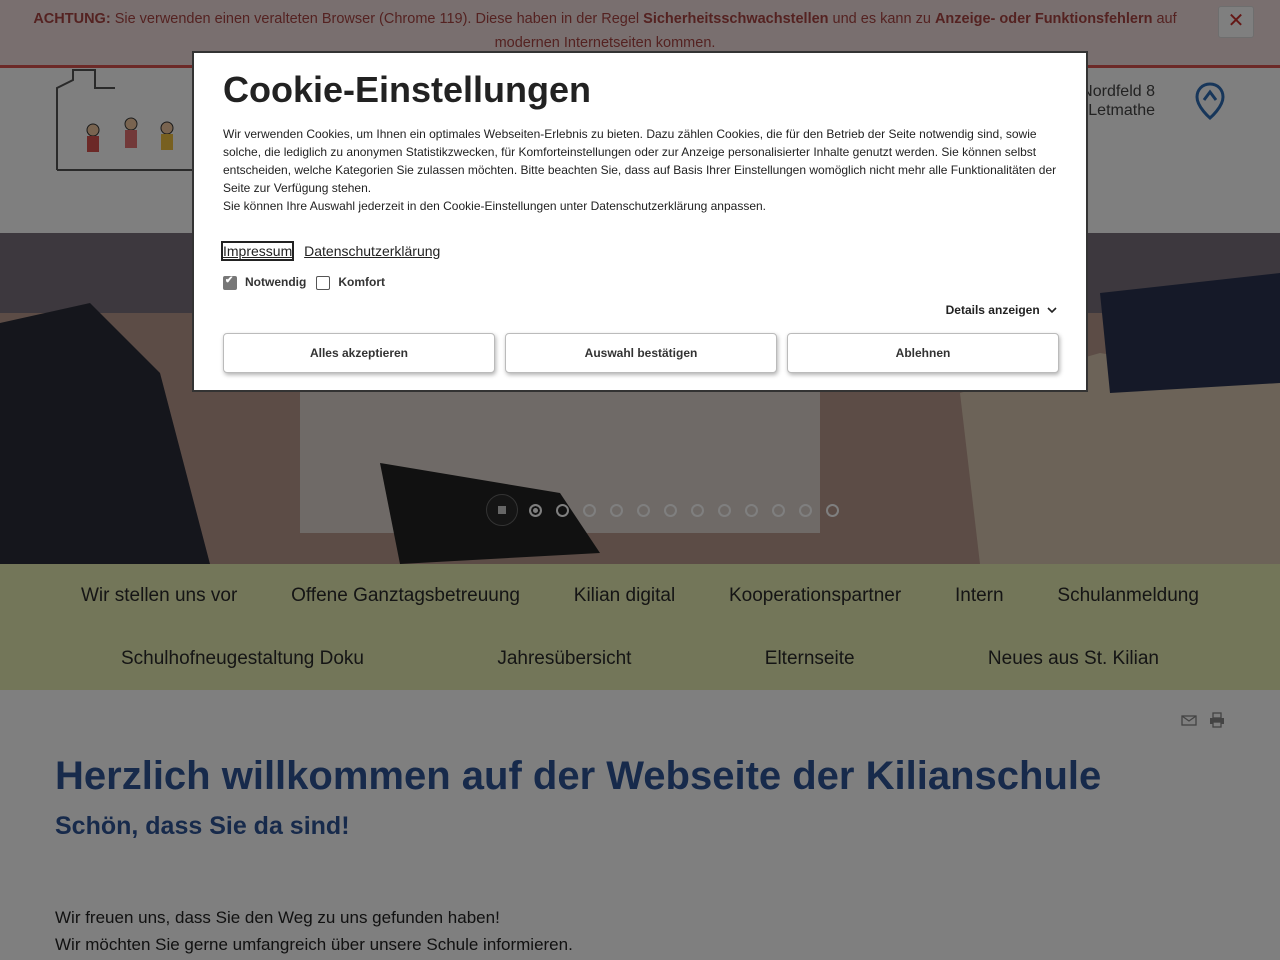 The width and height of the screenshot is (1280, 960). Describe the element at coordinates (1052, 310) in the screenshot. I see `chevron-down-icon` at that location.